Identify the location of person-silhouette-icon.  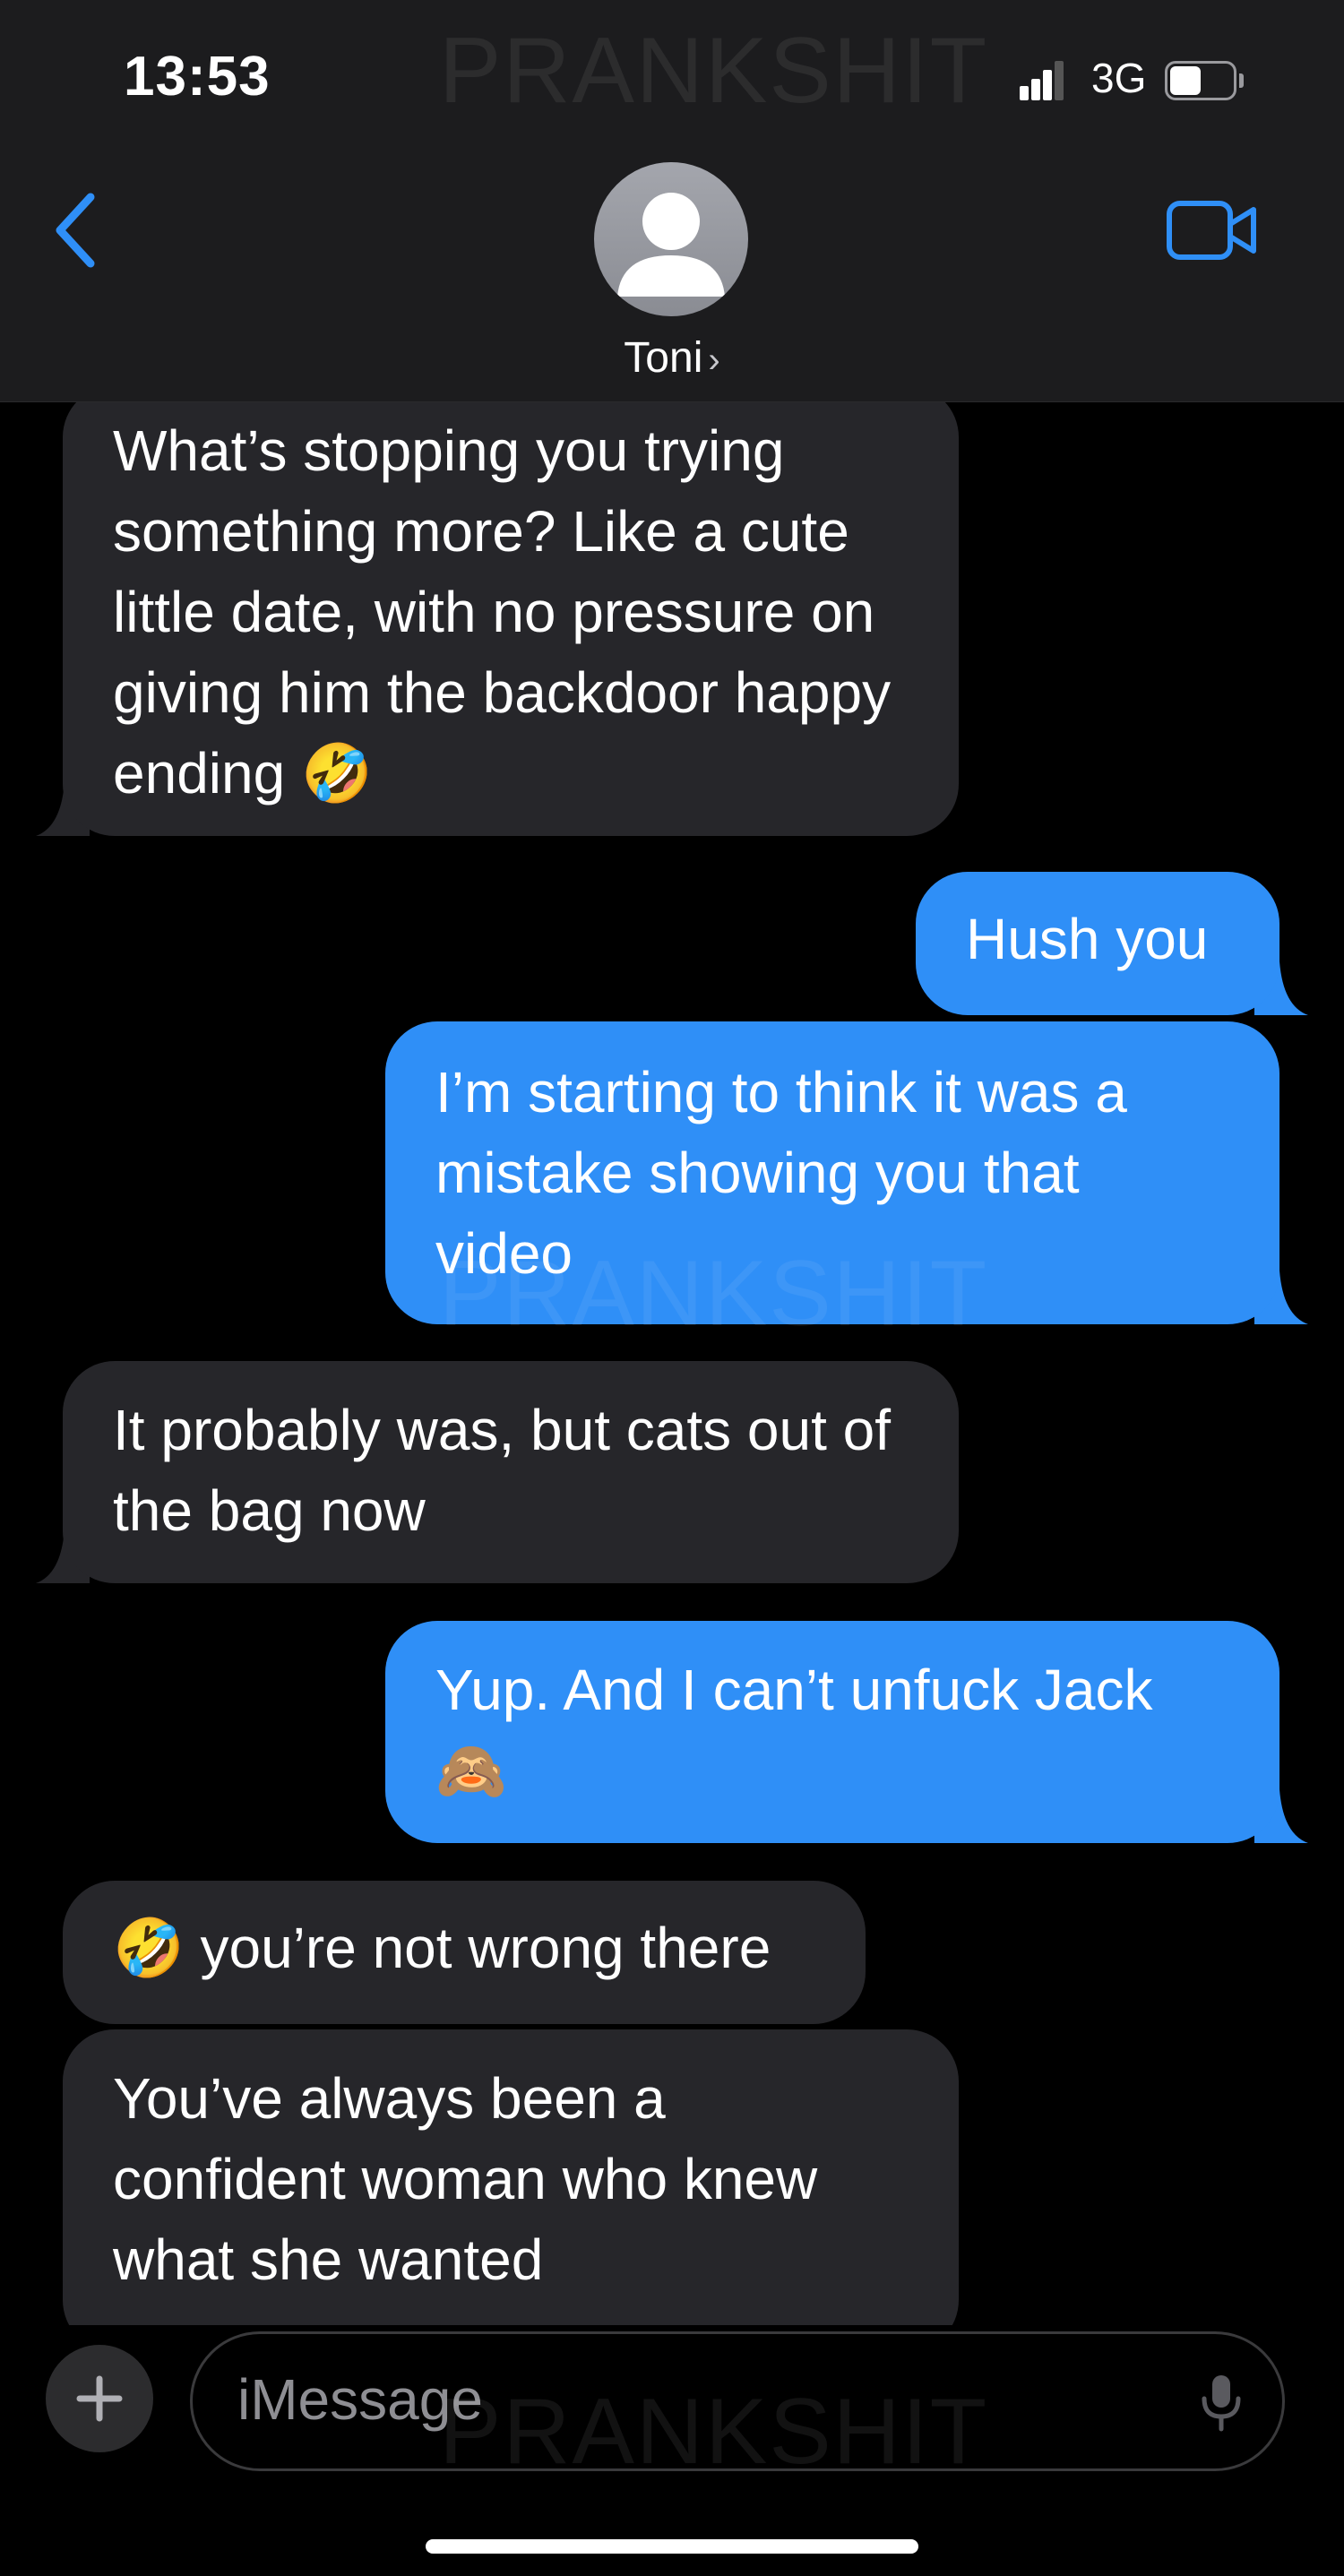
(671, 245).